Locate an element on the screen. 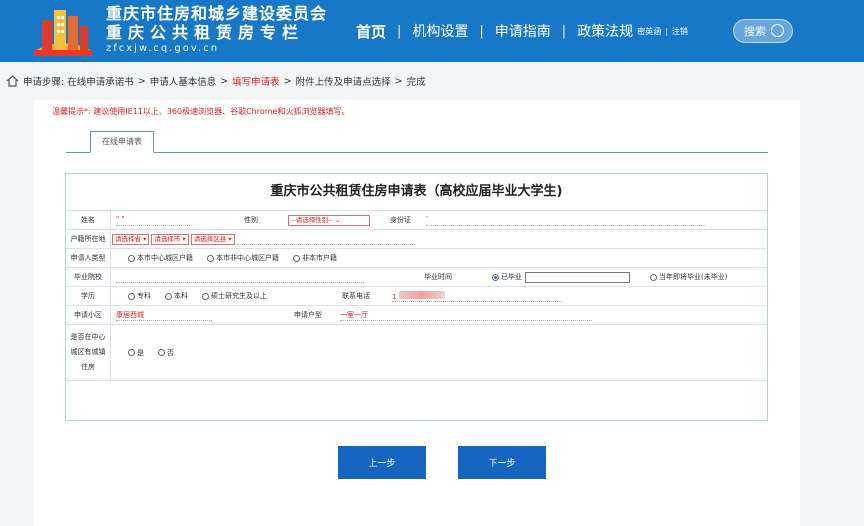 Image resolution: width=864 pixels, height=526 pixels. breadcrumb-step-3: 填写申请表 is located at coordinates (256, 82).